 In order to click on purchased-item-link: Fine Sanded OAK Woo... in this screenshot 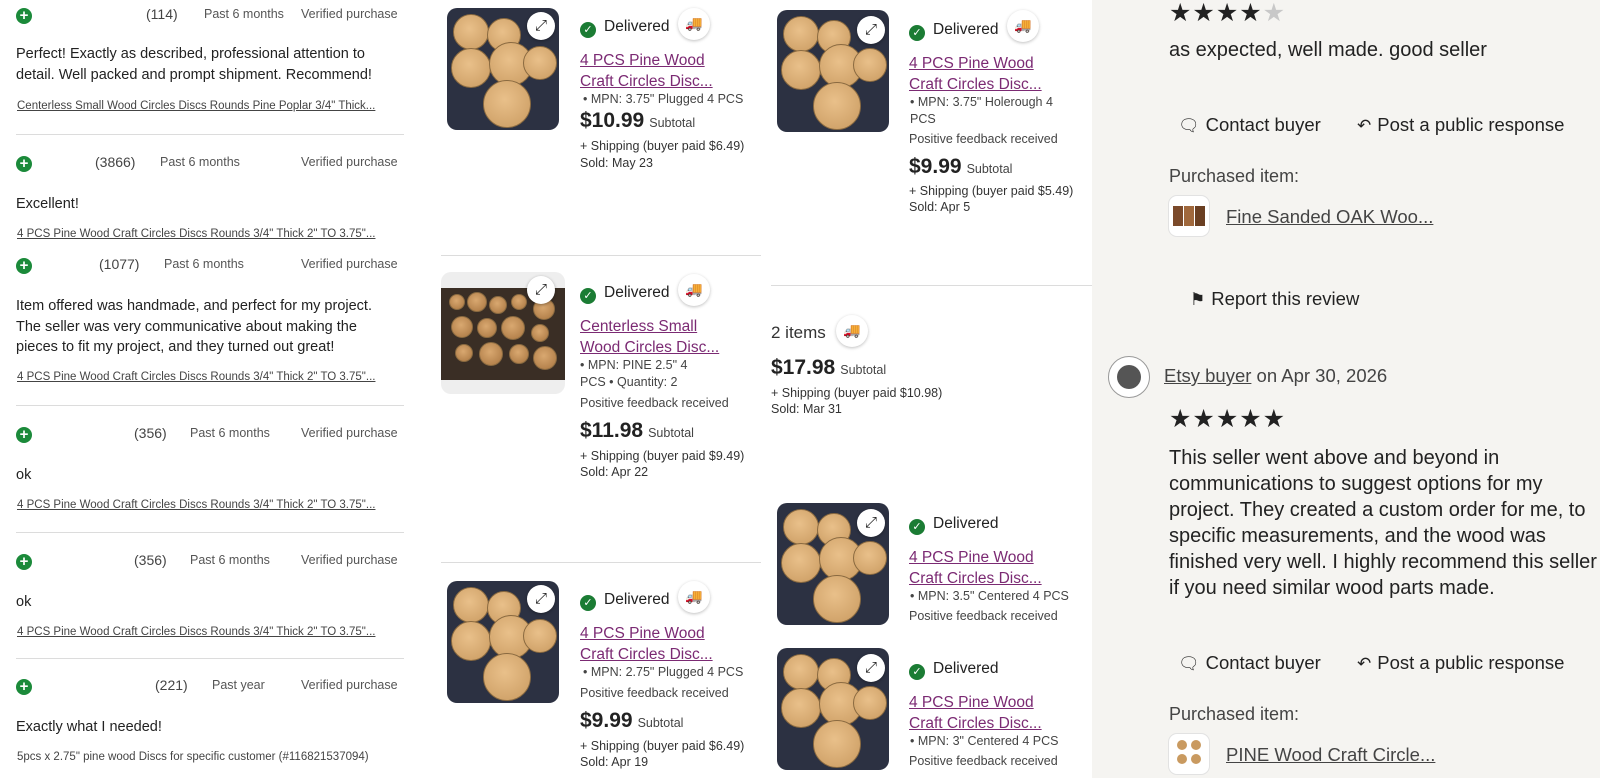, I will do `click(1329, 217)`.